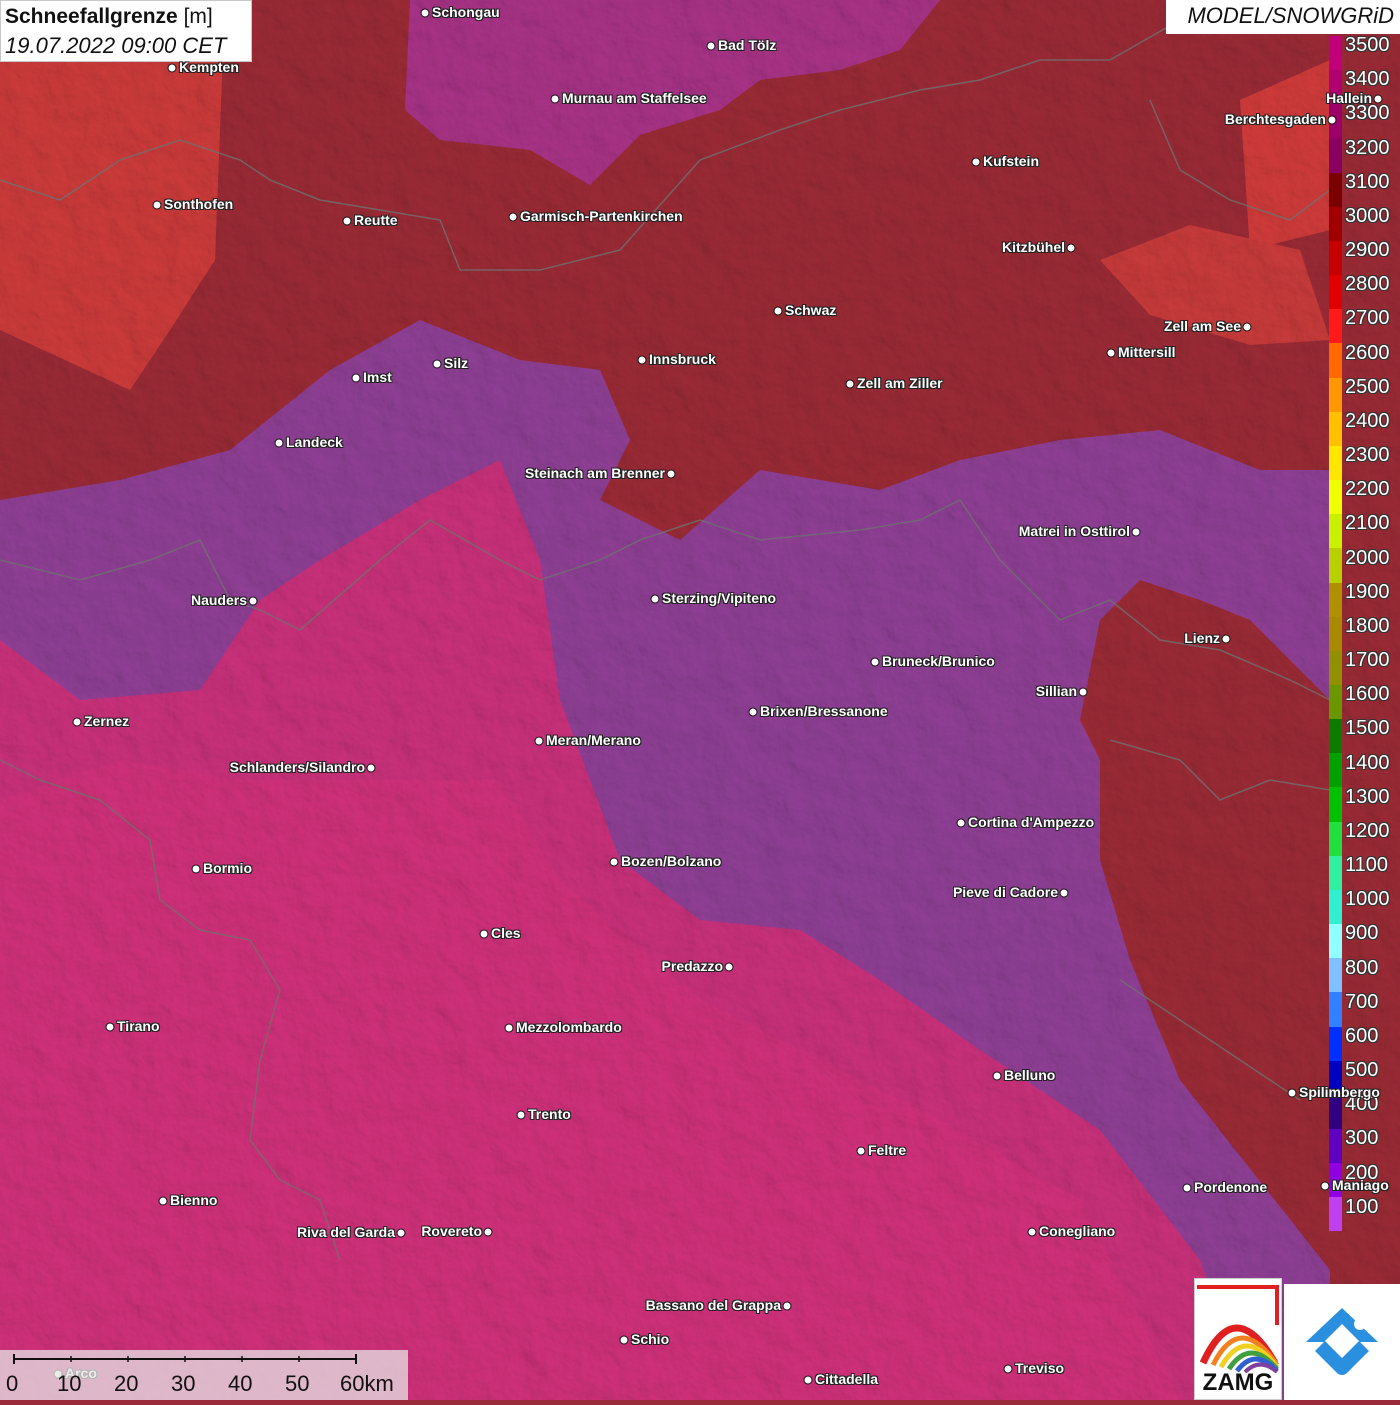 This screenshot has height=1405, width=1400. I want to click on legend-label: 2600, so click(1367, 352).